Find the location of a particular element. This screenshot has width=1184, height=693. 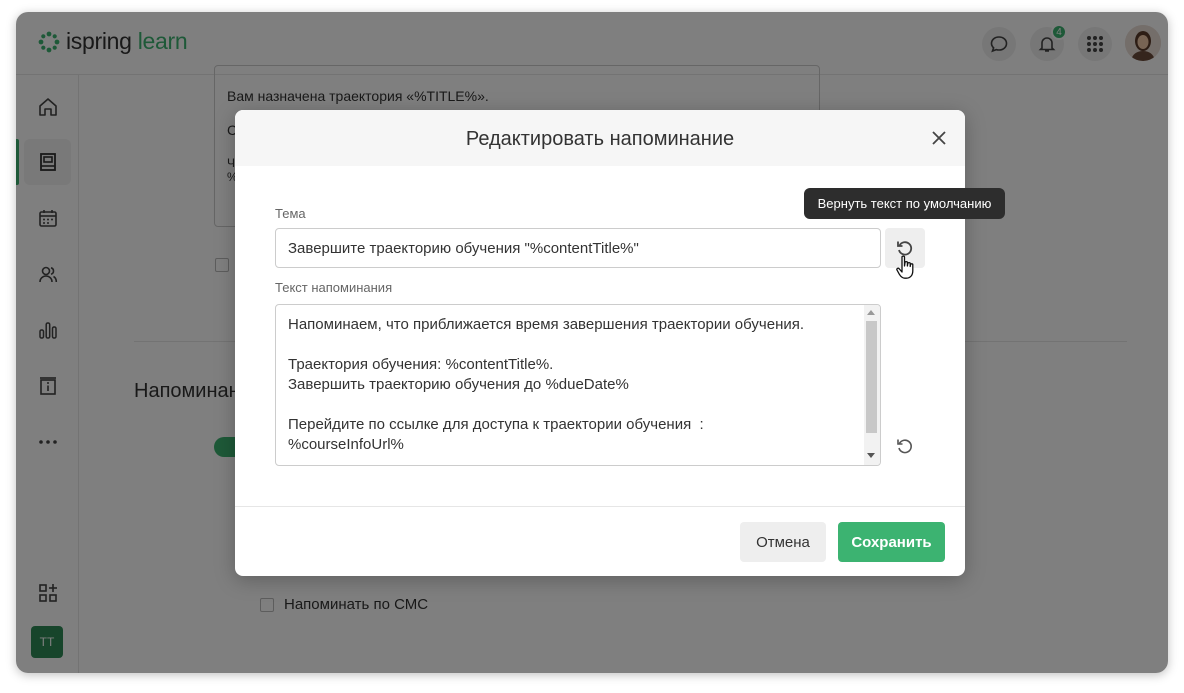

close-icon is located at coordinates (939, 138).